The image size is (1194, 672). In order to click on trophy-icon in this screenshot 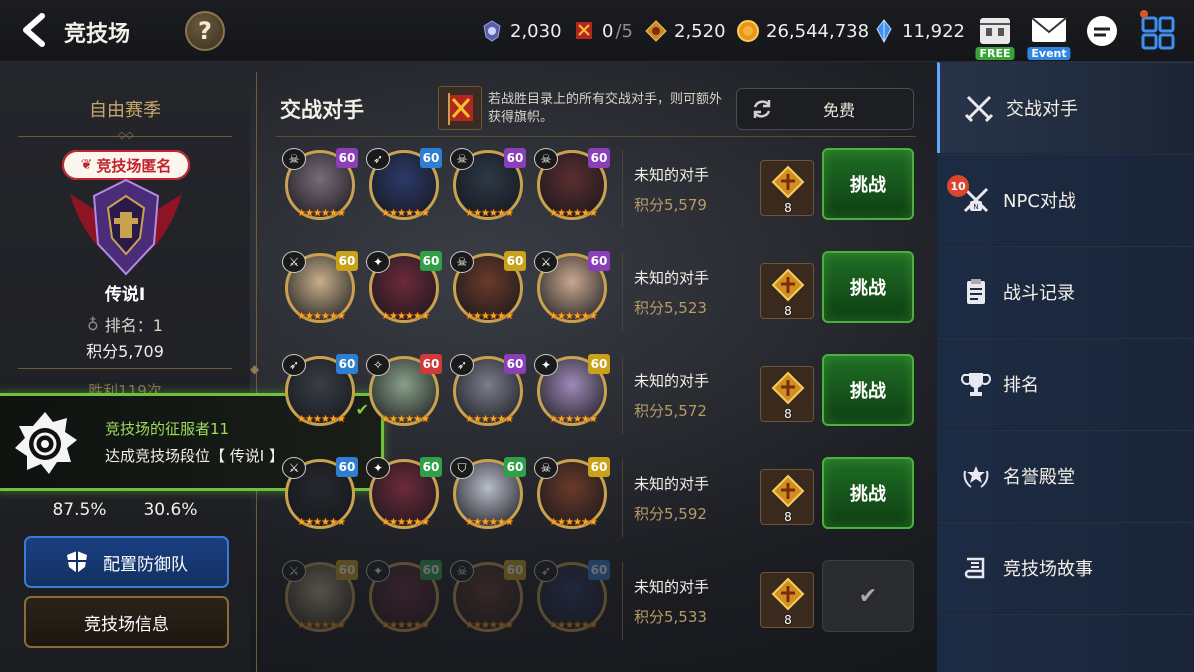, I will do `click(976, 384)`.